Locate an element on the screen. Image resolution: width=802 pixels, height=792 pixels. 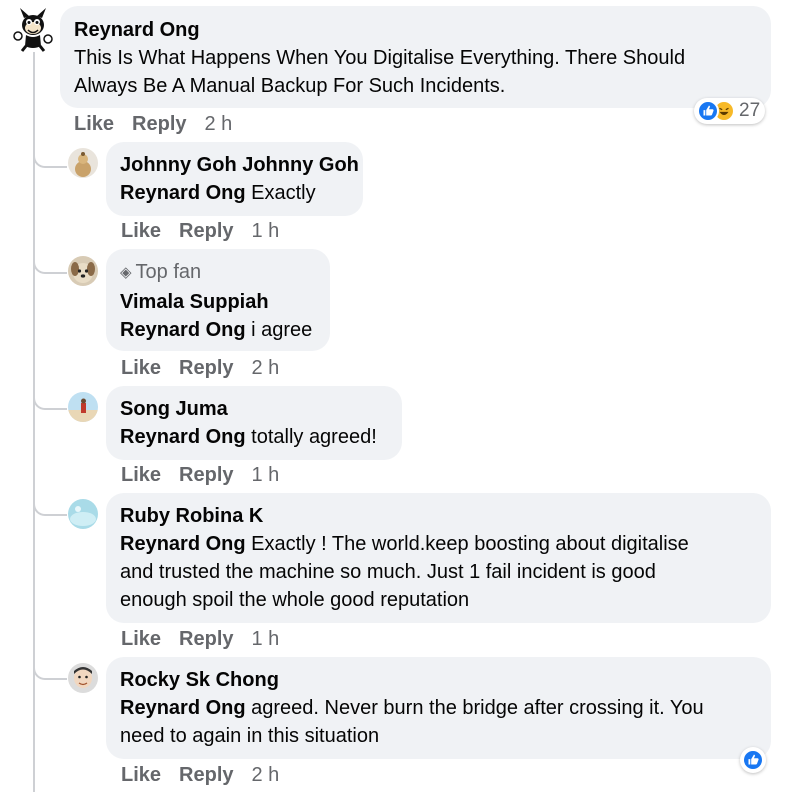
avatar-vimala-suppiah is located at coordinates (83, 271).